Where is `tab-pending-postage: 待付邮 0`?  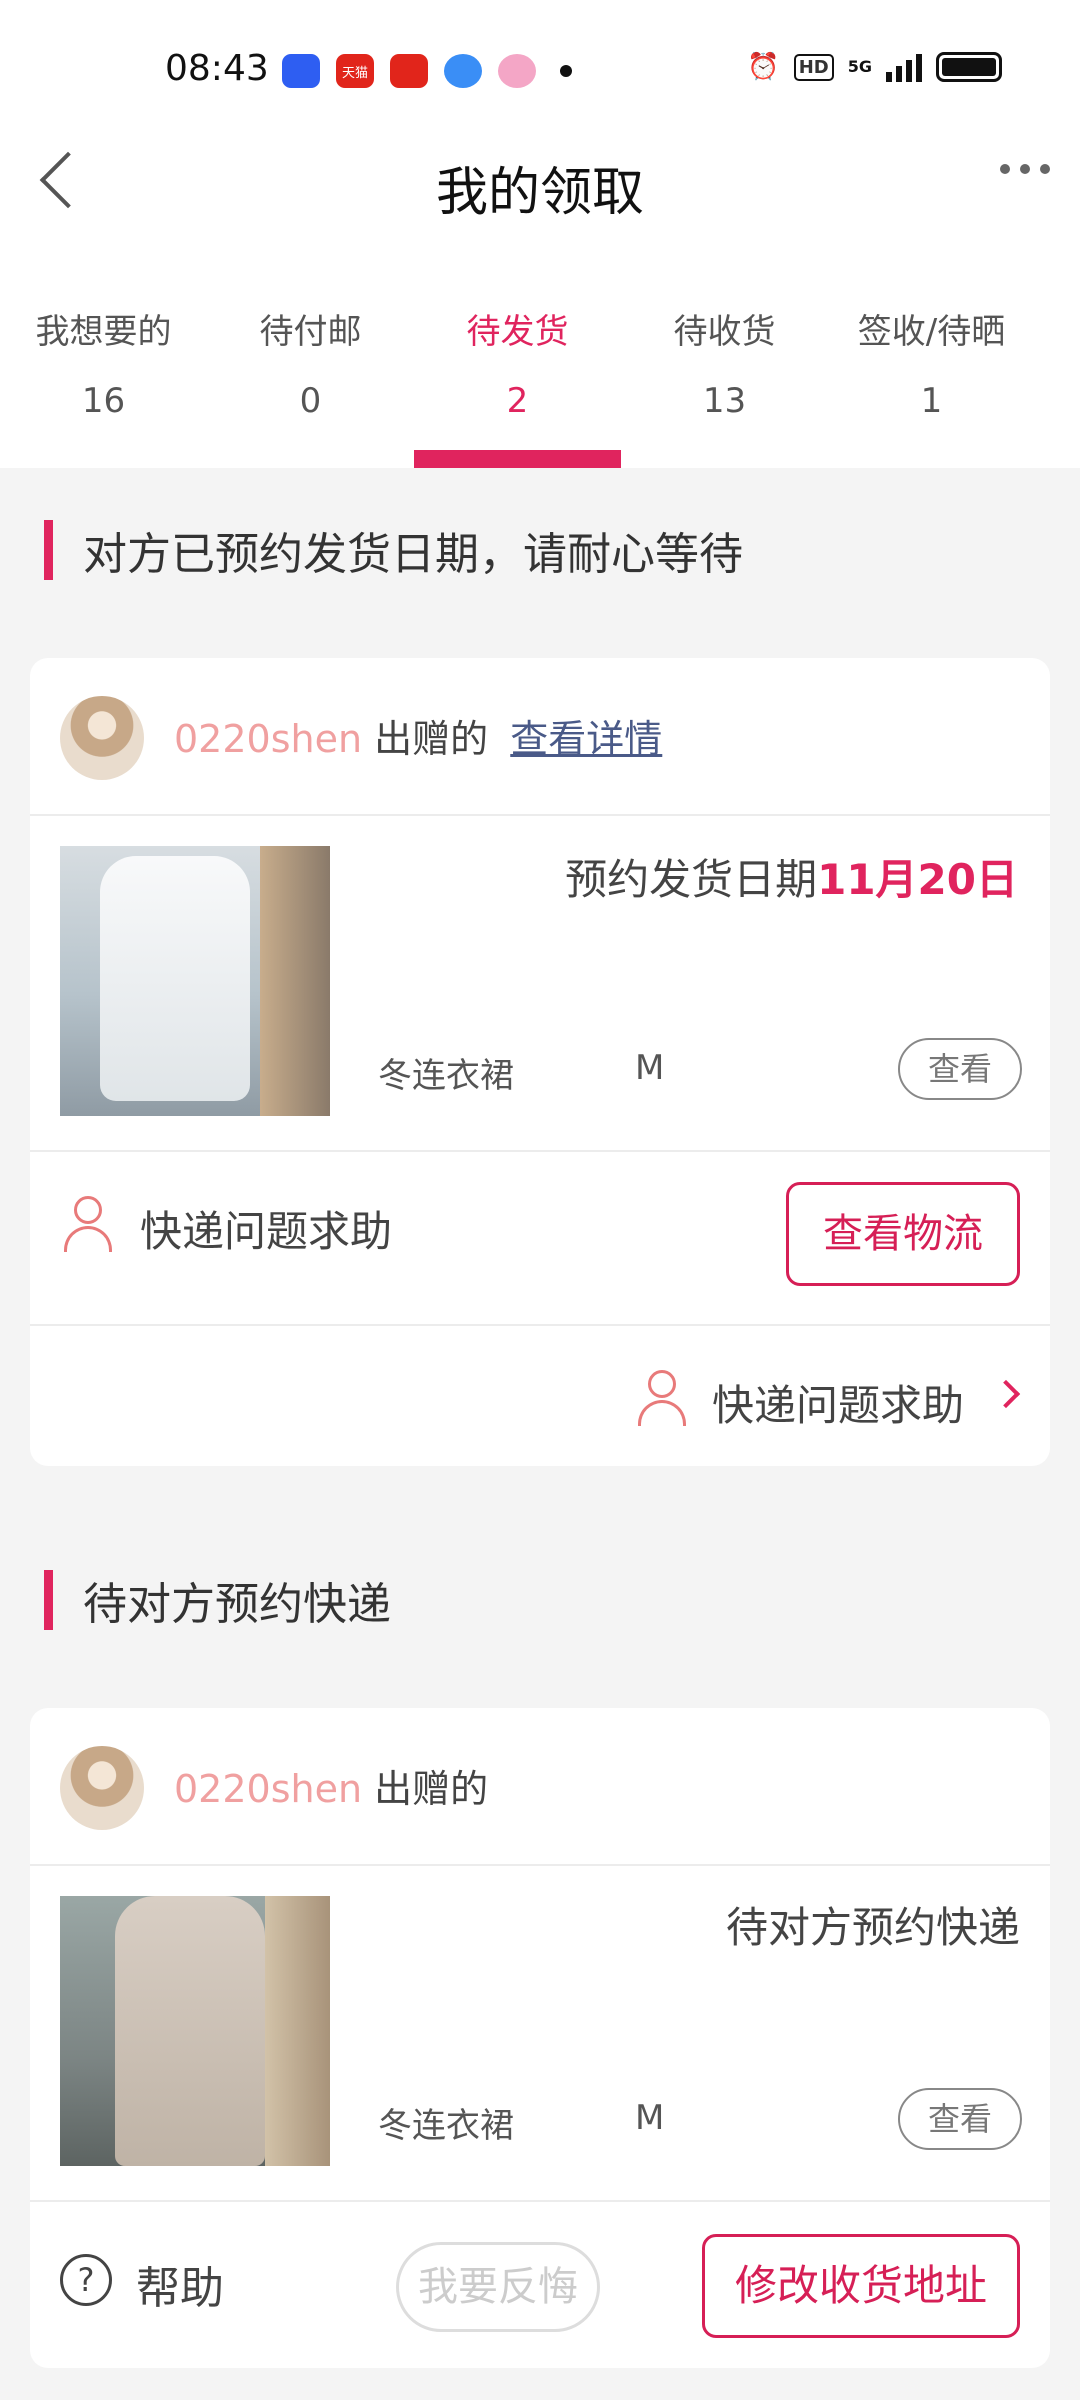
tab-pending-postage: 待付邮 0 is located at coordinates (310, 379).